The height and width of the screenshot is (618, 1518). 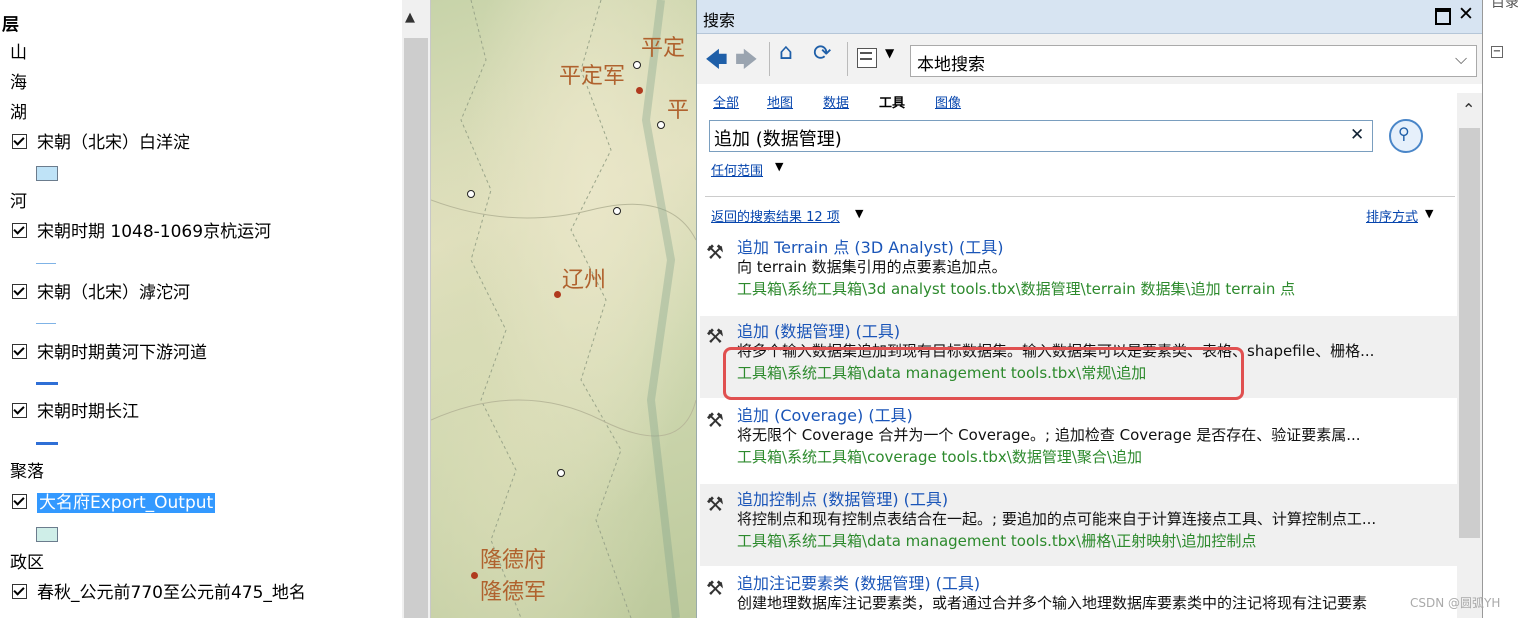 I want to click on map-label: 平, so click(x=678, y=110).